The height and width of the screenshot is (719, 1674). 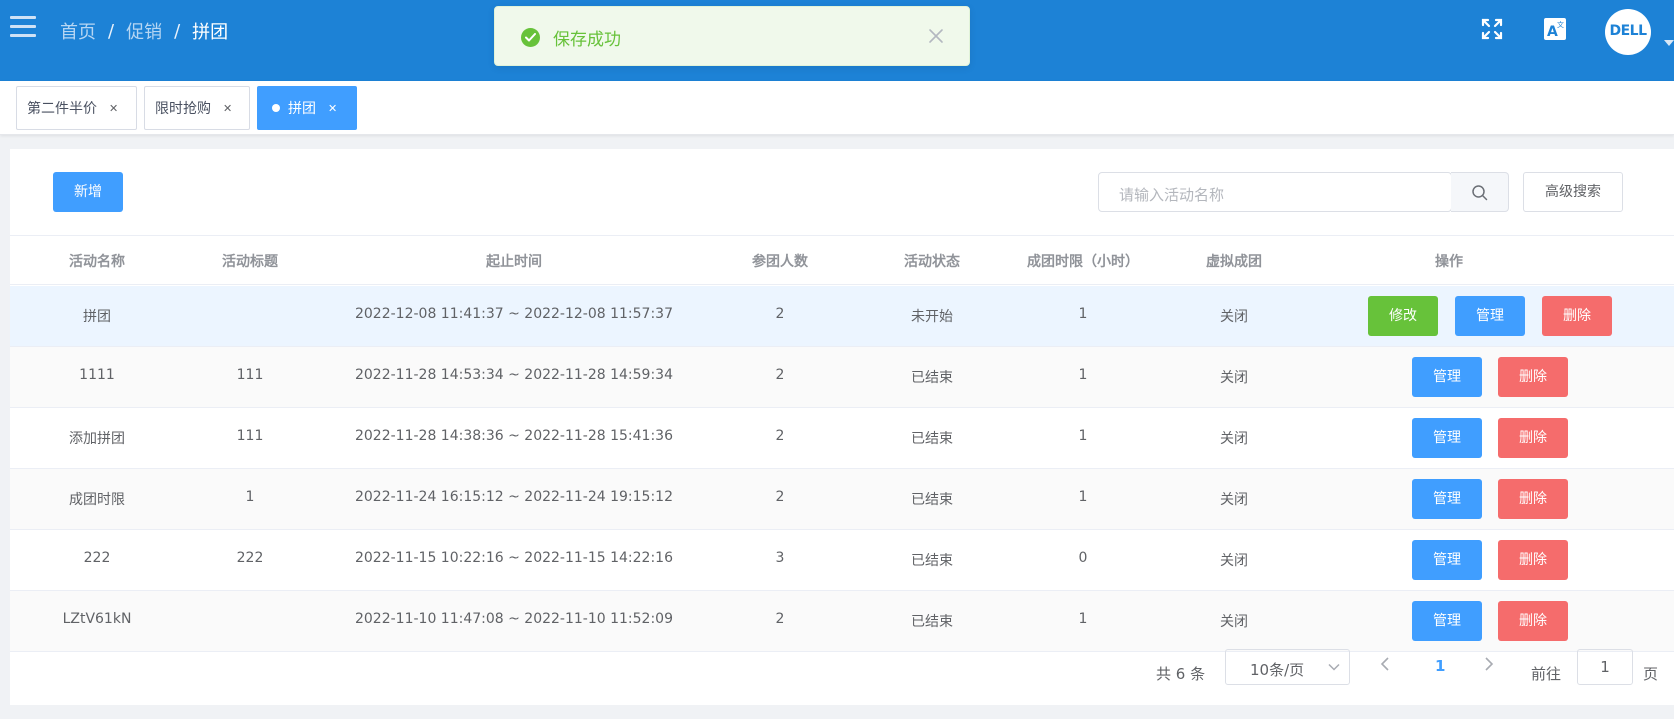 I want to click on chevron-right-icon, so click(x=1489, y=666).